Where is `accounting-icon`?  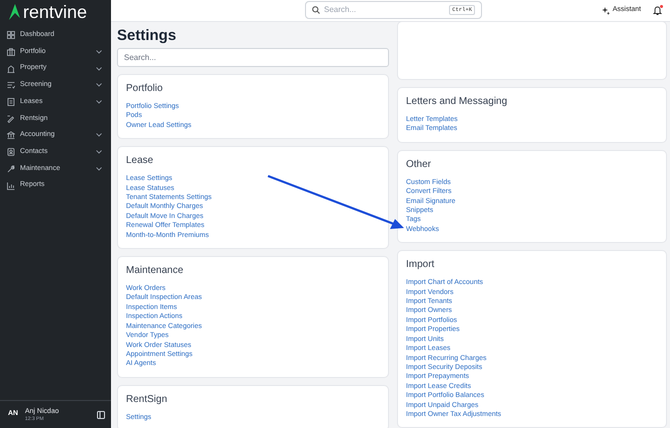
accounting-icon is located at coordinates (11, 135).